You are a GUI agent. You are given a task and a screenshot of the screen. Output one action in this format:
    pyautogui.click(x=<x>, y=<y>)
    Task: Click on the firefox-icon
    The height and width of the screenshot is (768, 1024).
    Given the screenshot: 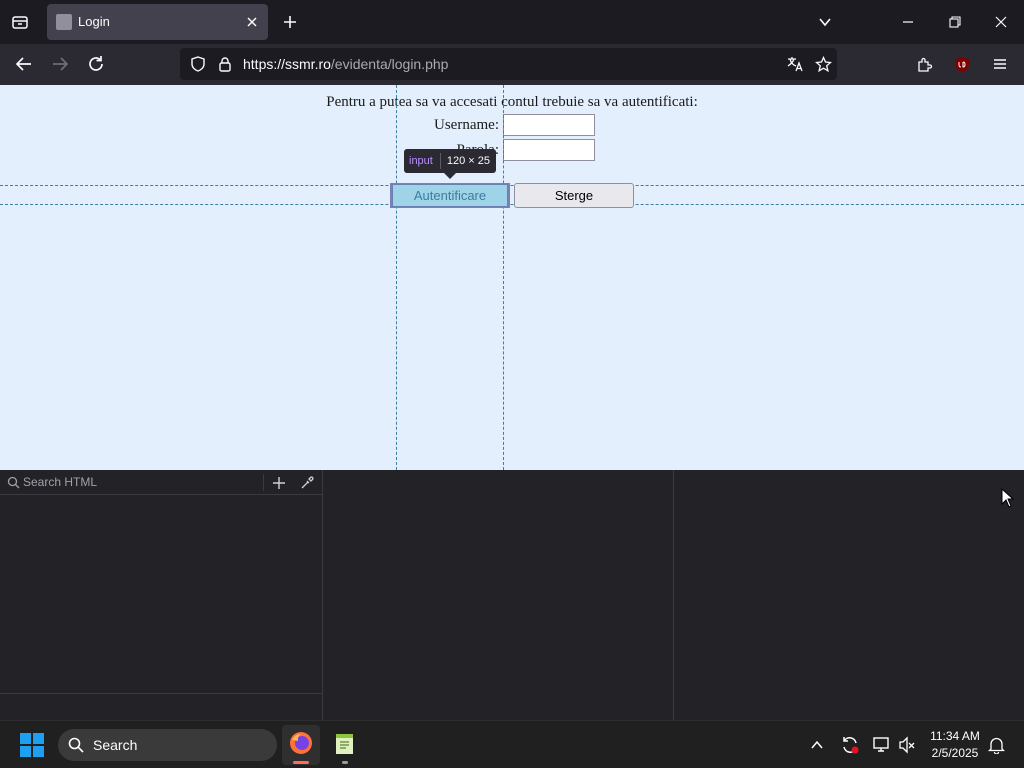 What is the action you would take?
    pyautogui.click(x=301, y=743)
    